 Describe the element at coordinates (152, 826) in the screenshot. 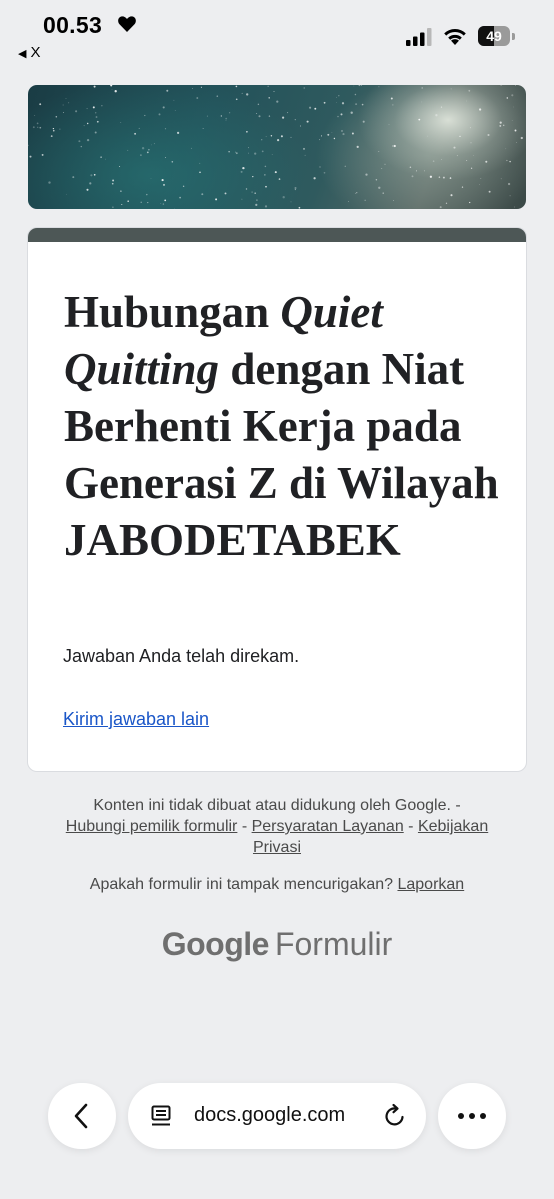

I see `contact-owner-link: Hubungi pemilik formulir` at that location.